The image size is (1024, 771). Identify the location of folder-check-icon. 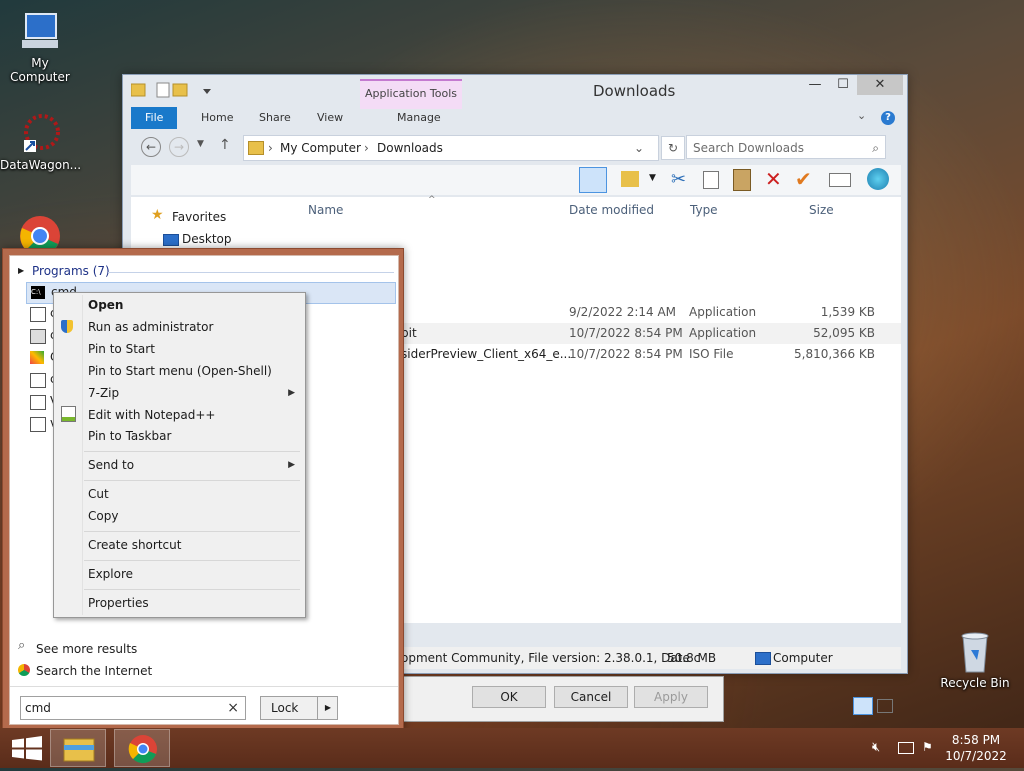
(630, 179).